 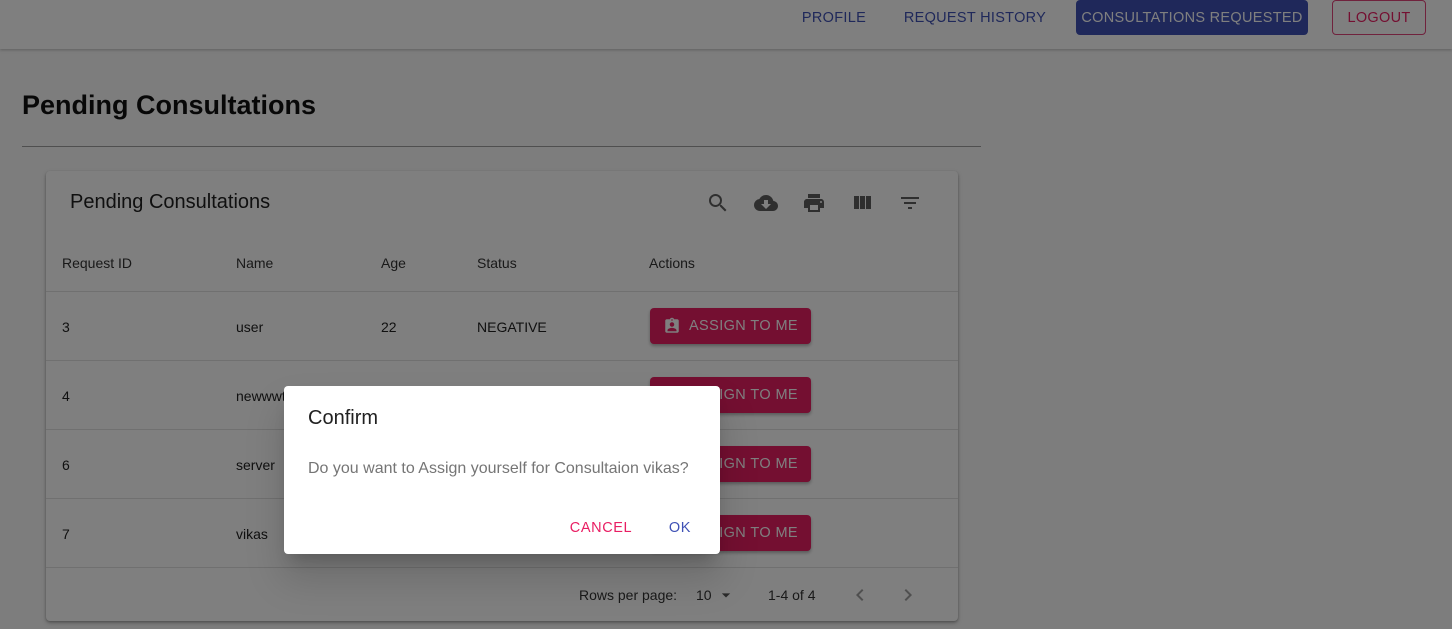 What do you see at coordinates (601, 528) in the screenshot?
I see `dialog-cancel-button: CANCEL` at bounding box center [601, 528].